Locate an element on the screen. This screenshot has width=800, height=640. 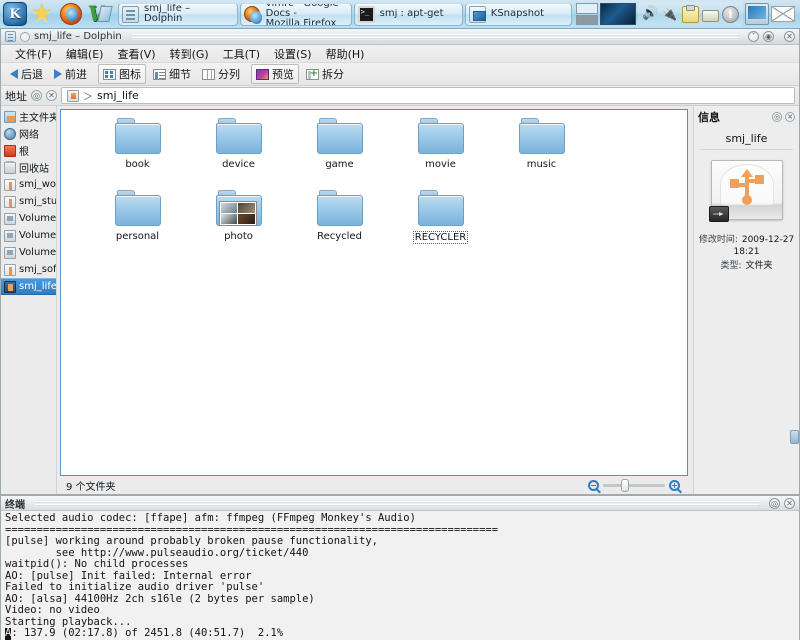
zoom-out-icon is located at coordinates (593, 485).